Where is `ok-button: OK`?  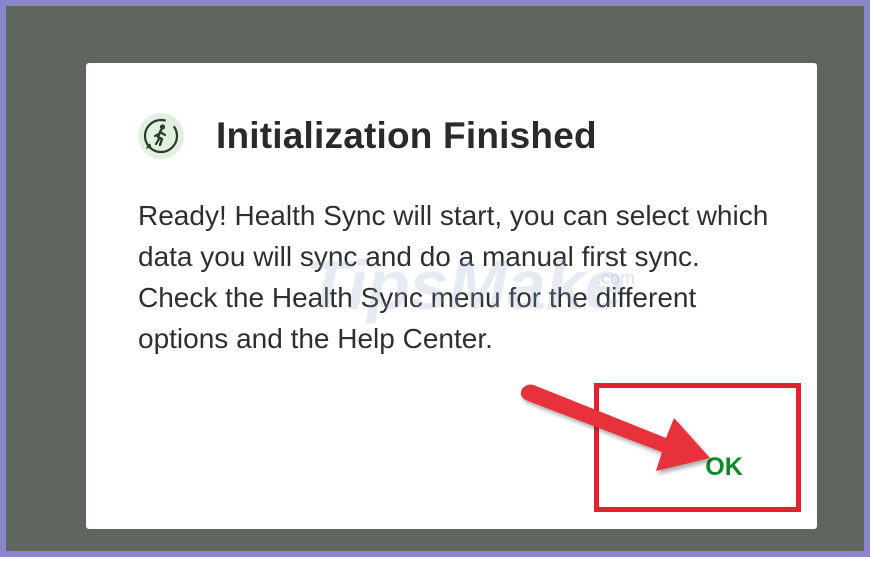 ok-button: OK is located at coordinates (724, 467).